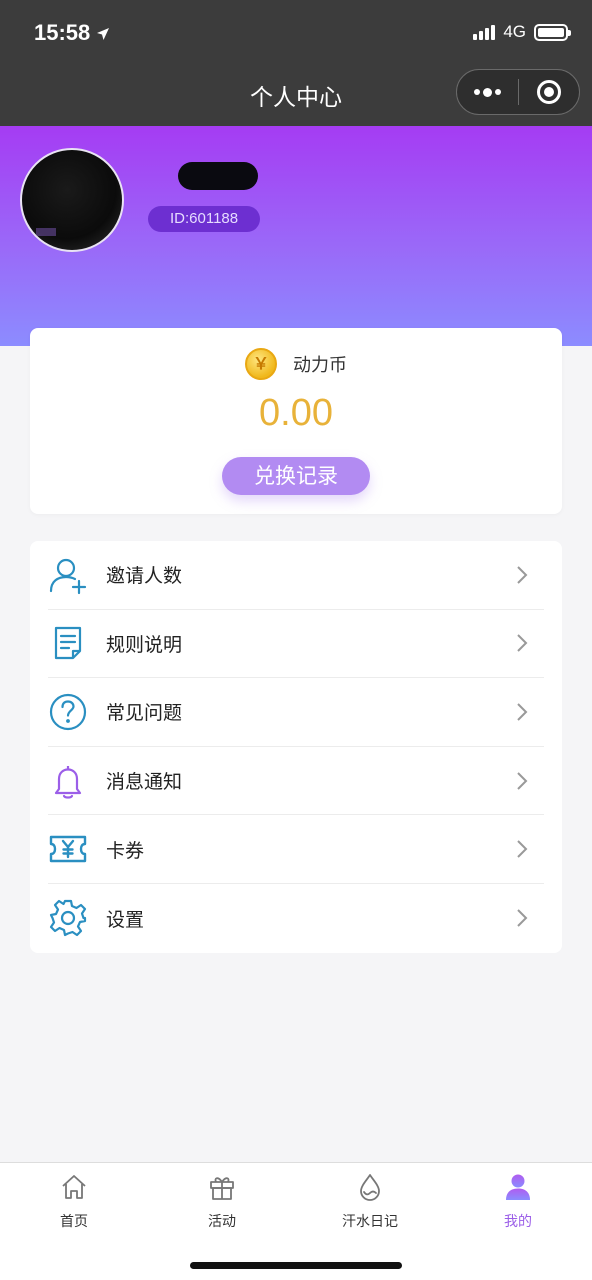 The width and height of the screenshot is (592, 1280). Describe the element at coordinates (144, 713) in the screenshot. I see `menu-label: 常见问题` at that location.